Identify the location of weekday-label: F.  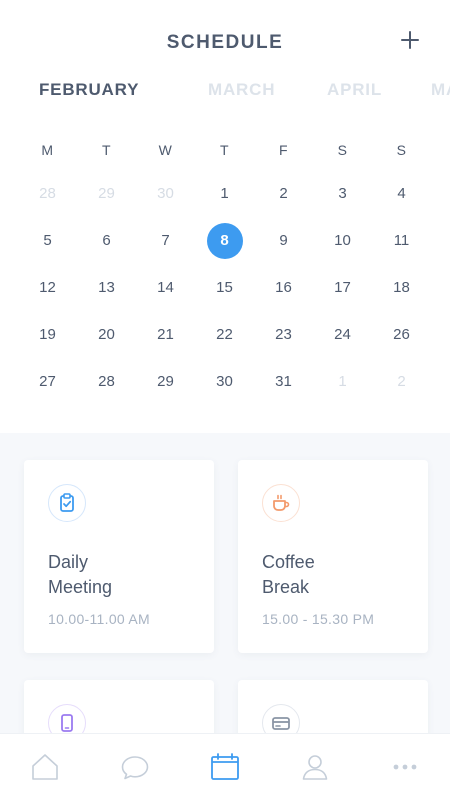
(283, 150).